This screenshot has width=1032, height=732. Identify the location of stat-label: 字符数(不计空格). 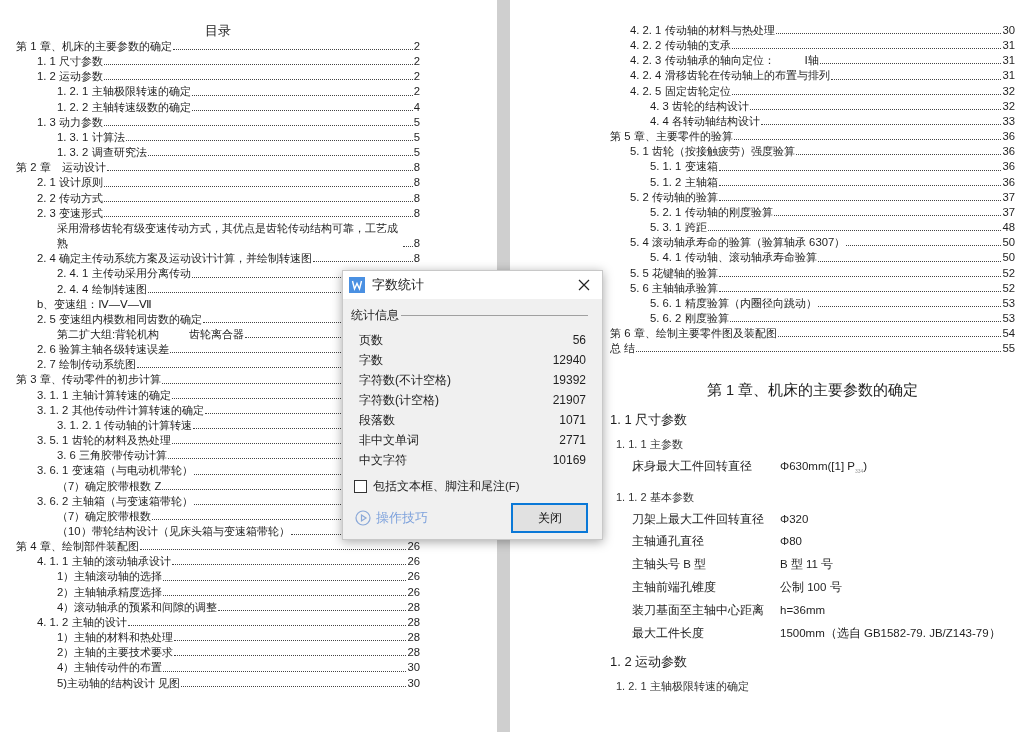
(405, 380).